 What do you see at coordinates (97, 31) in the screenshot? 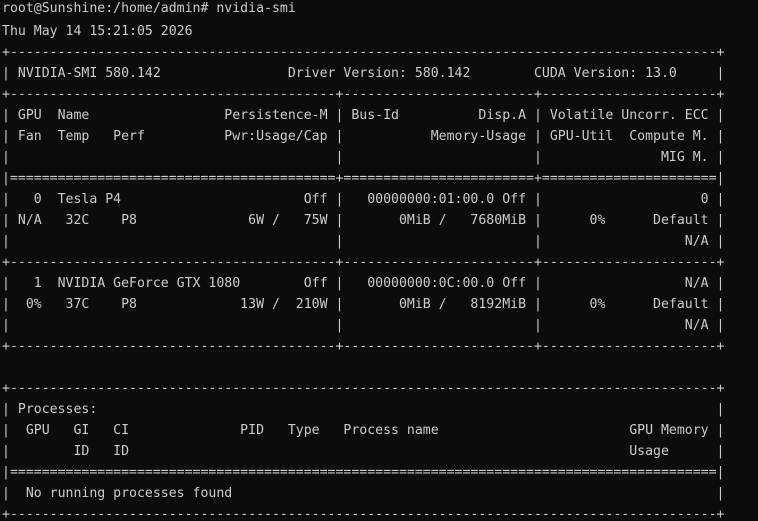
I see `output-line-timestamp: Thu May 14 15:21:05 2026` at bounding box center [97, 31].